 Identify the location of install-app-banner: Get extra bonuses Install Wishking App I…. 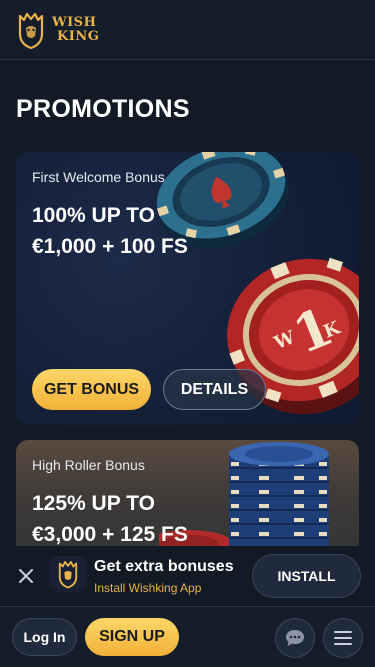
(187, 576).